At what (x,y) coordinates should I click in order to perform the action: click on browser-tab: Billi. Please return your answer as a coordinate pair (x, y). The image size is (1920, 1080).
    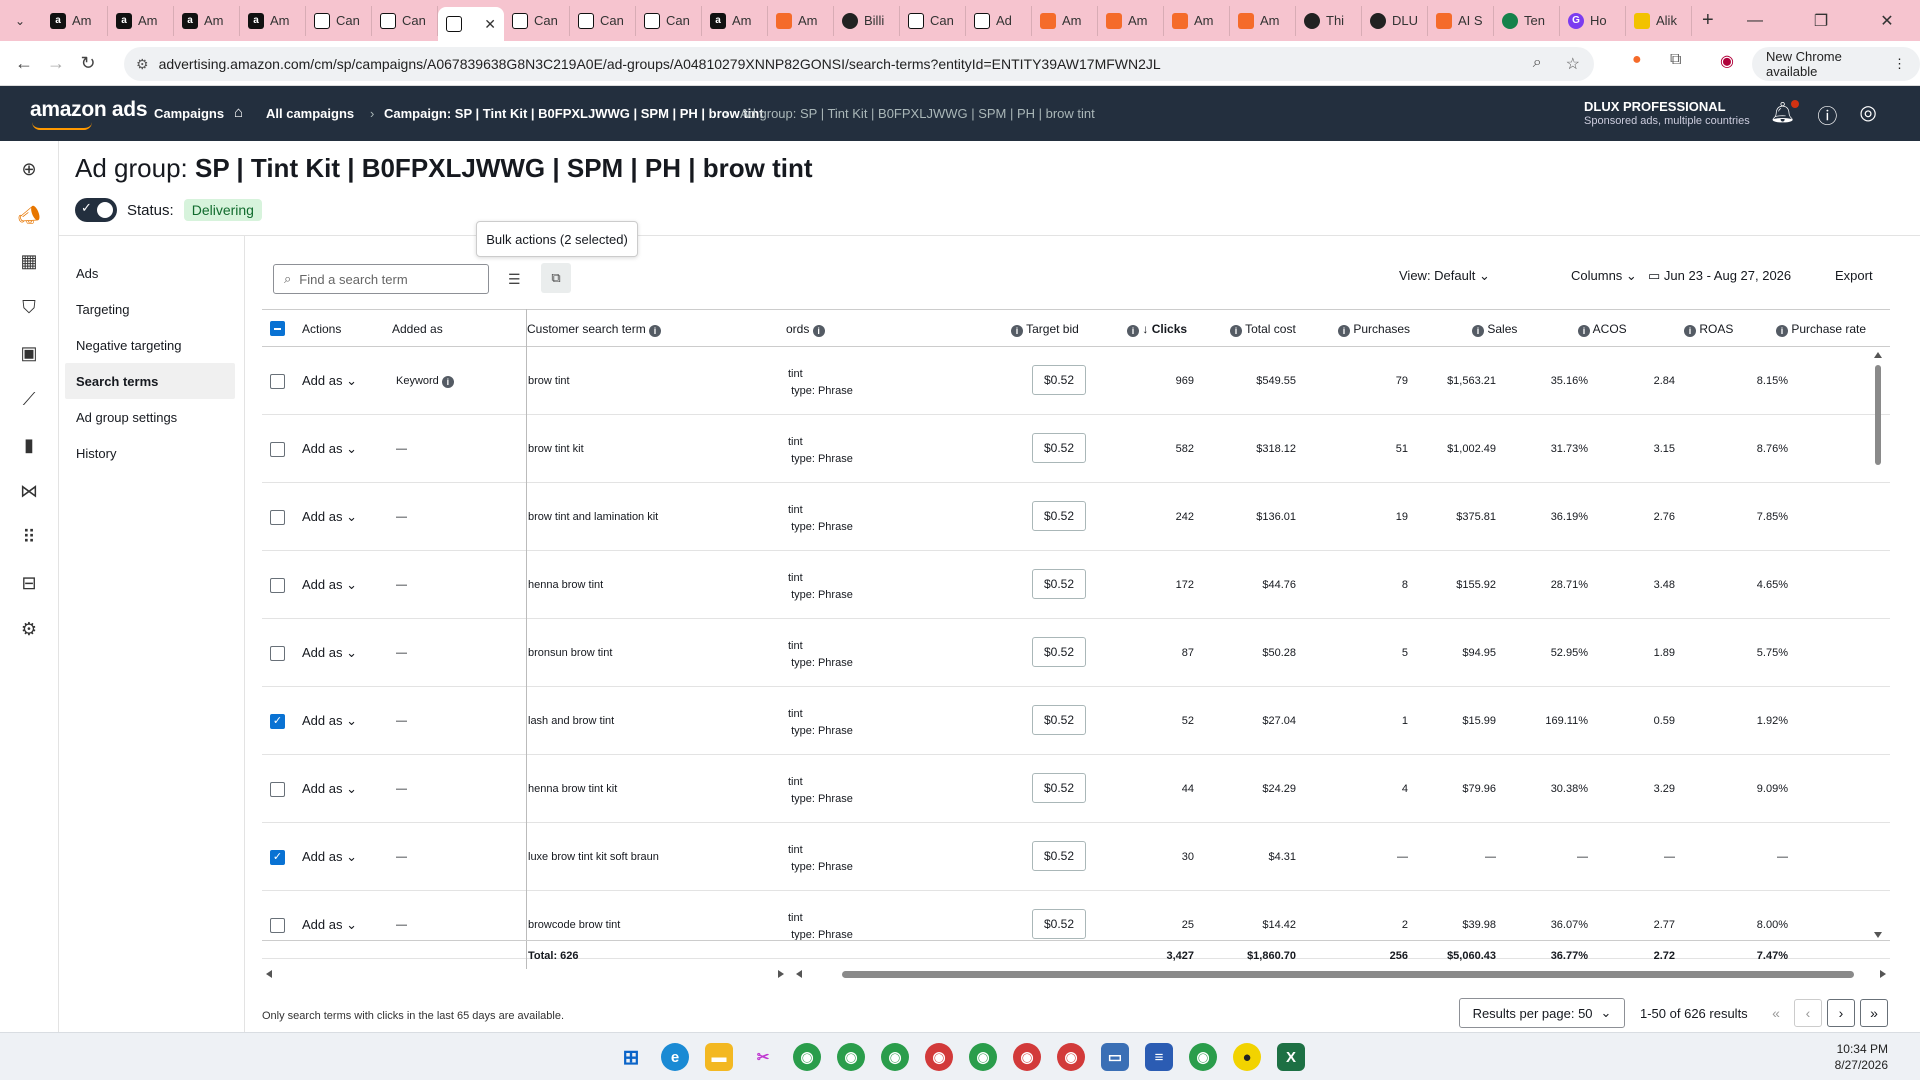
    Looking at the image, I should click on (867, 20).